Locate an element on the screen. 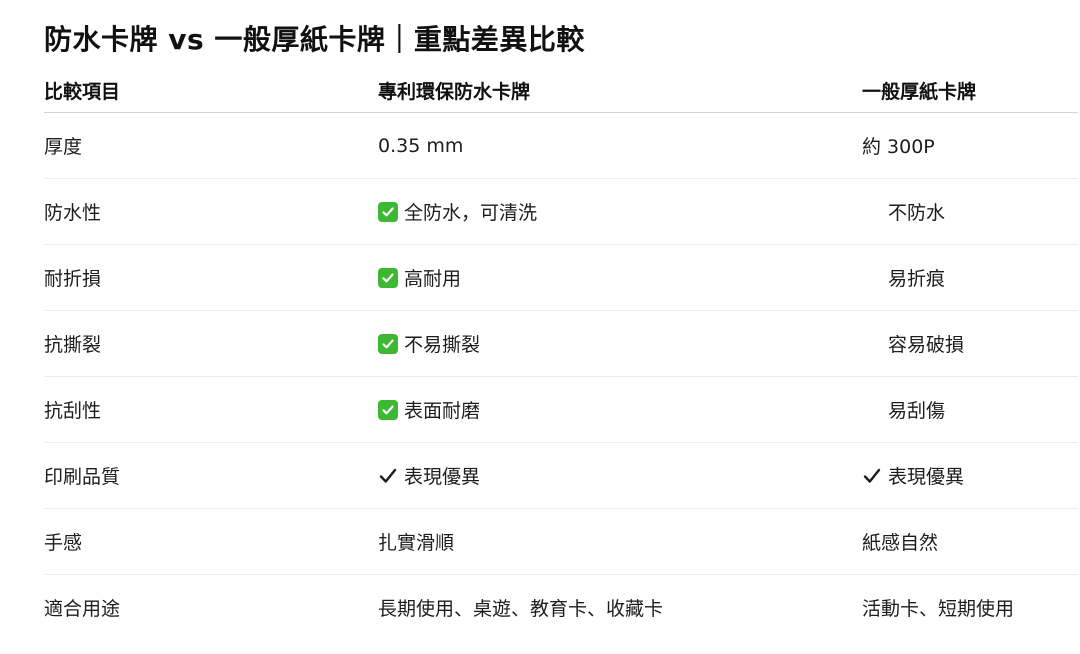 Image resolution: width=1080 pixels, height=654 pixels. header-paper-cards: 一般厚紙卡牌 is located at coordinates (919, 91).